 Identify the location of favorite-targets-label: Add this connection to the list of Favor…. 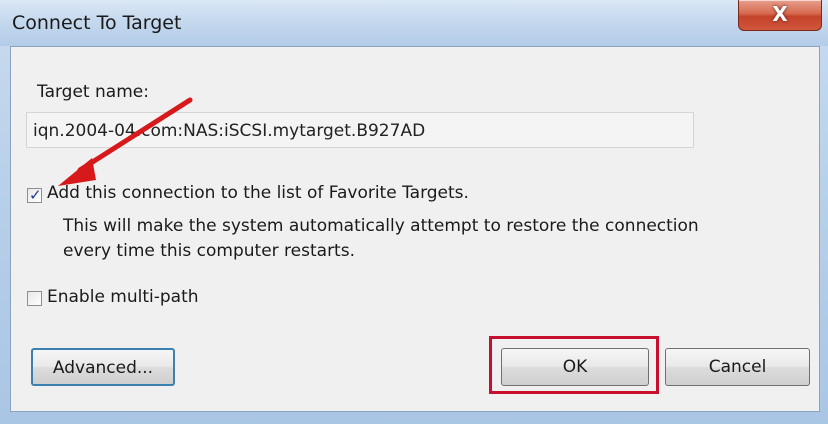
(258, 193).